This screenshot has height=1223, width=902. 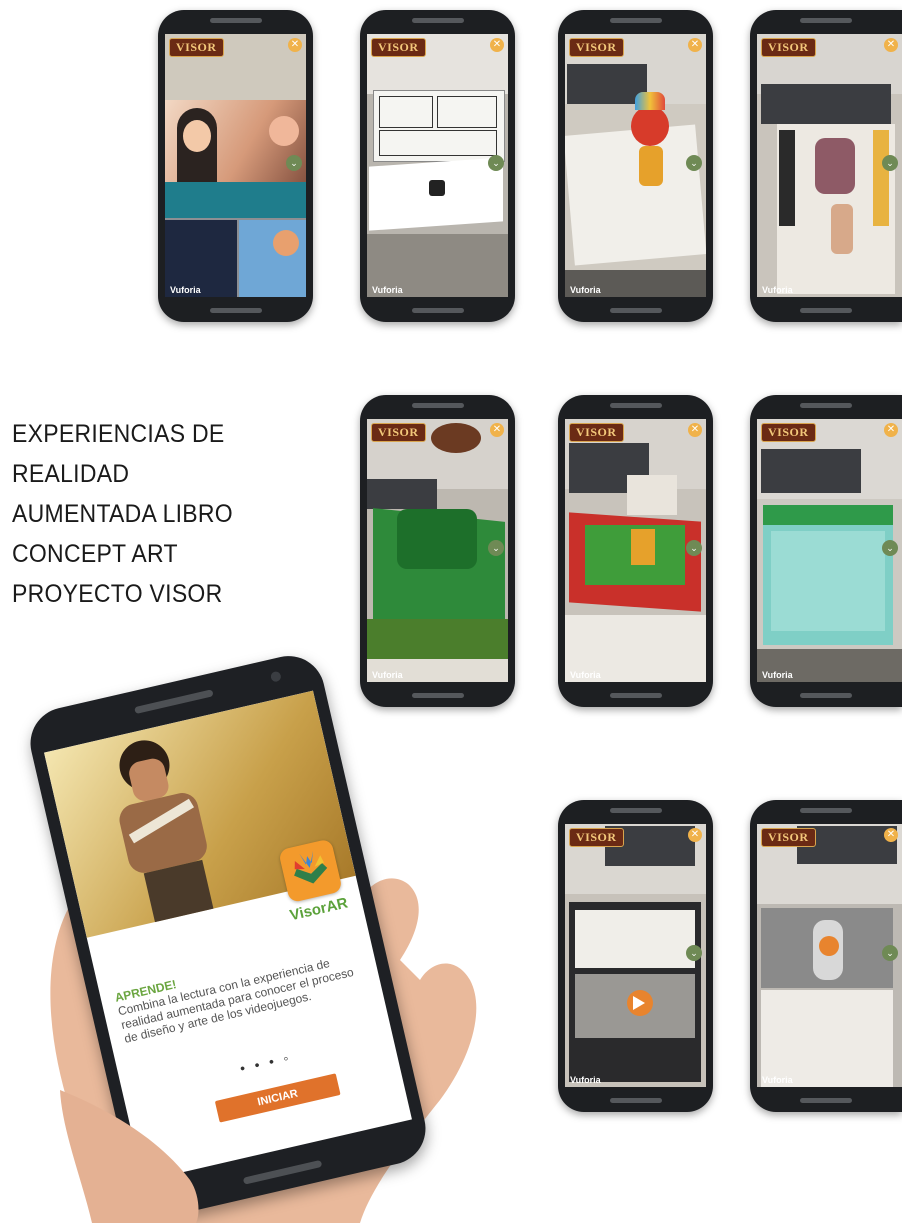 I want to click on pager-dots: • • • ◦, so click(x=265, y=1062).